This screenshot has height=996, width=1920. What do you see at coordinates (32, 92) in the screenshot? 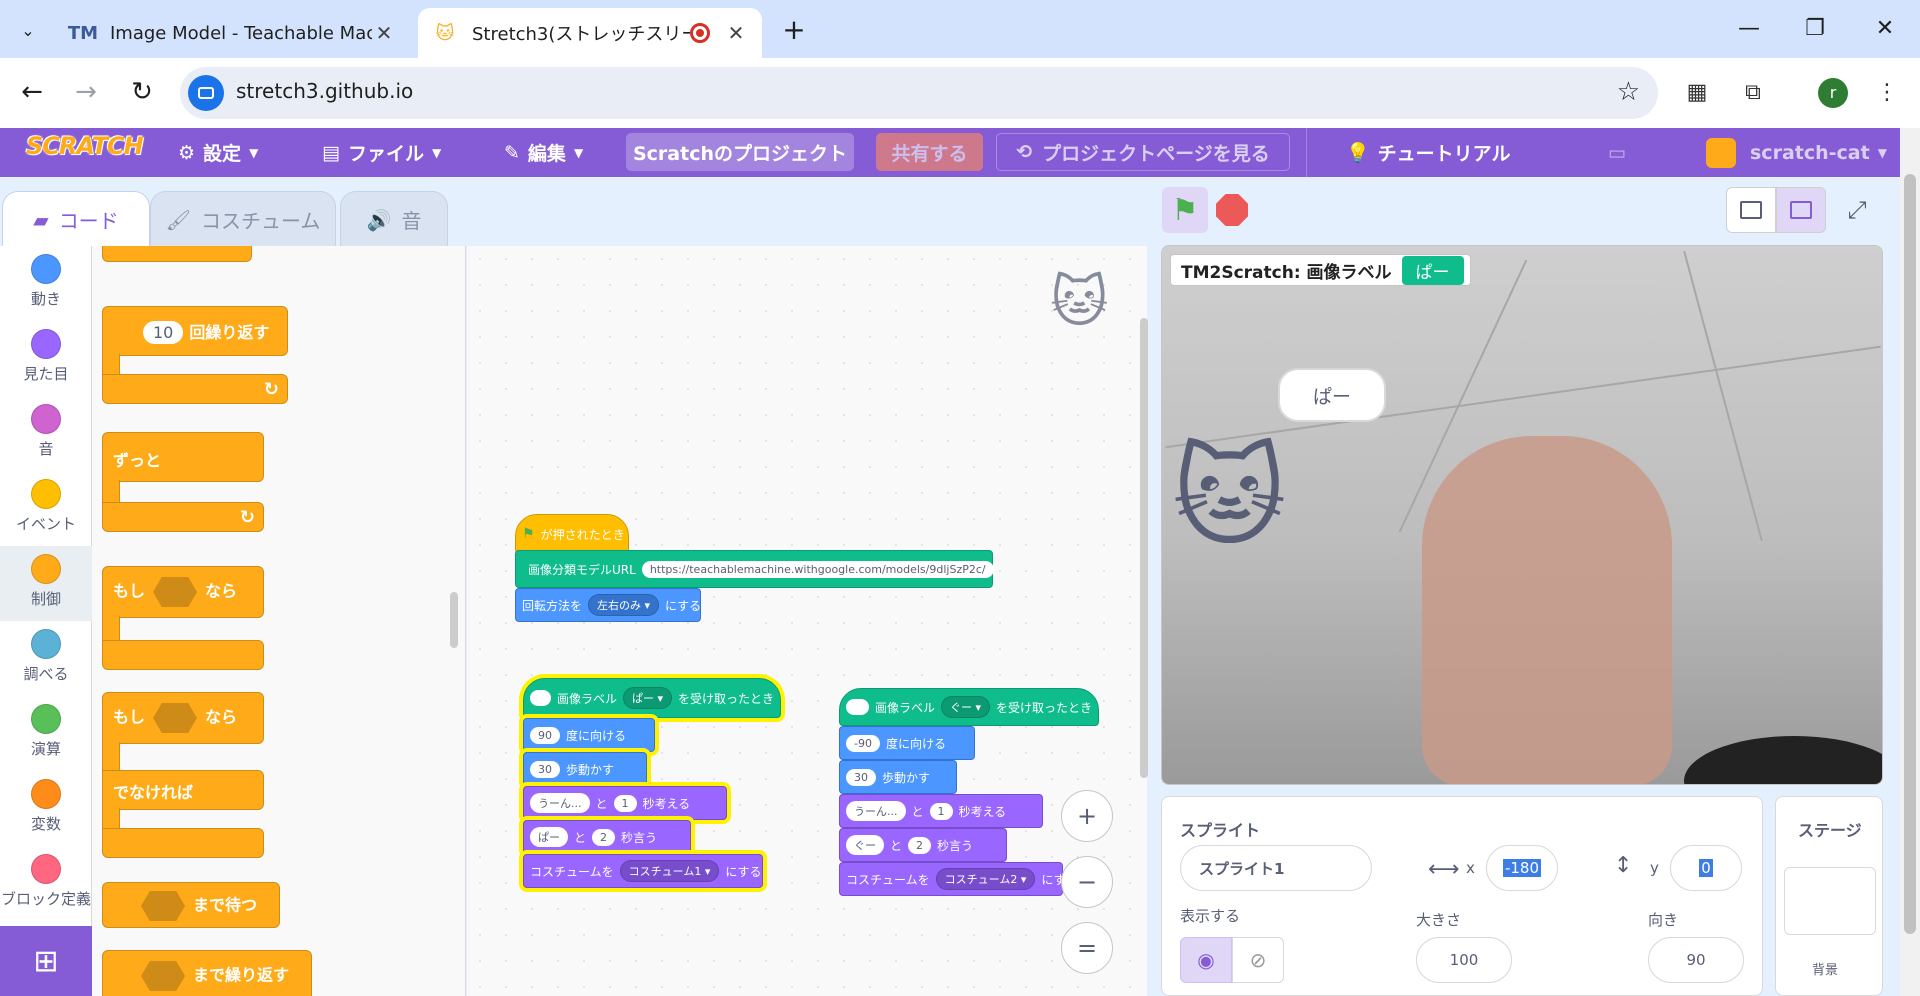
I see `back-icon: ←` at bounding box center [32, 92].